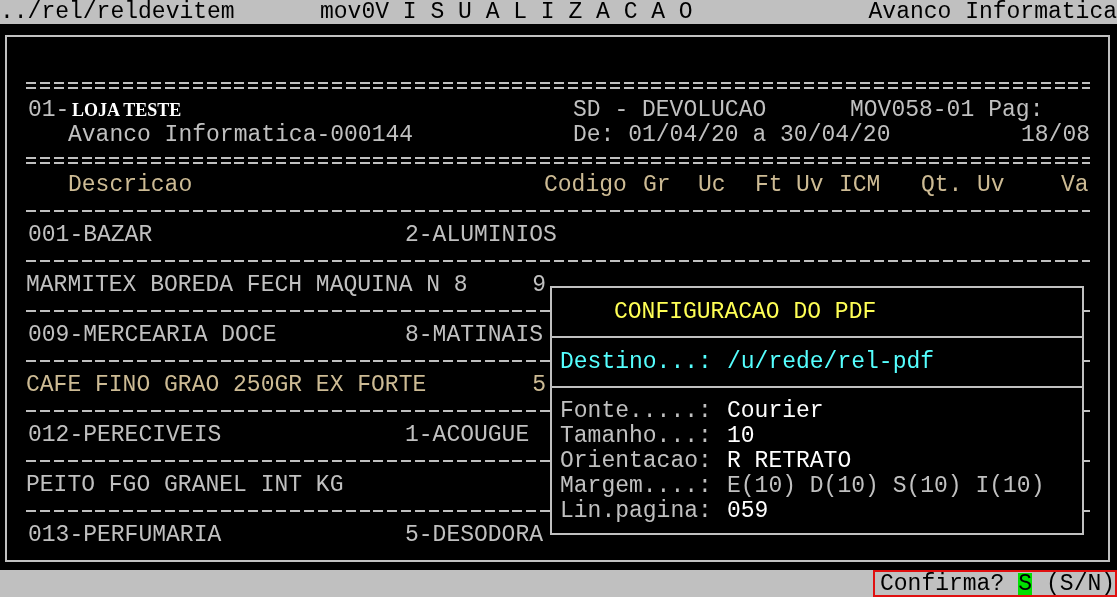 This screenshot has width=1117, height=597. I want to click on subgroup-name: 2-ALUMINIOS, so click(481, 235).